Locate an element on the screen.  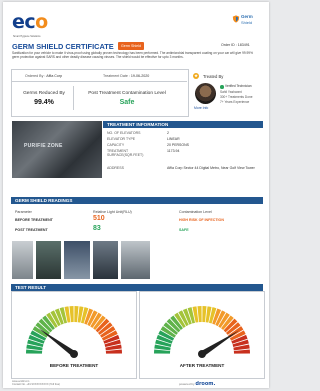
contamination-label: Post Treatment Contamination Level is located at coordinates (127, 93).